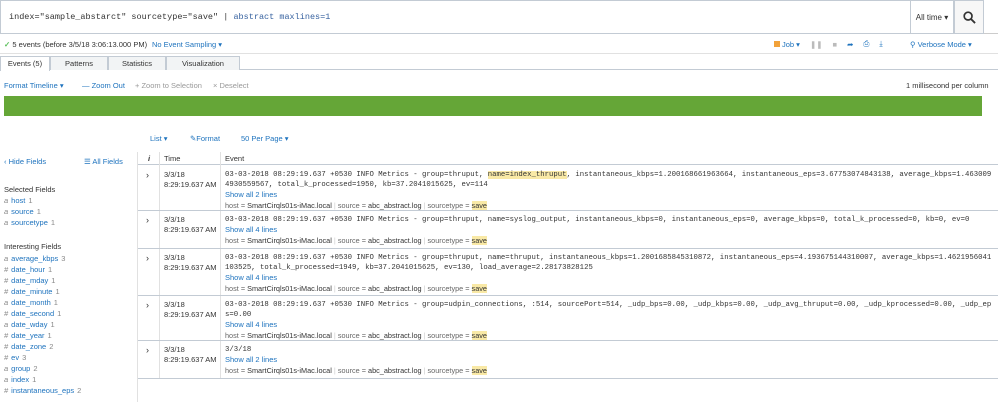 The width and height of the screenshot is (998, 402). Describe the element at coordinates (777, 44) in the screenshot. I see `job-status-icon` at that location.